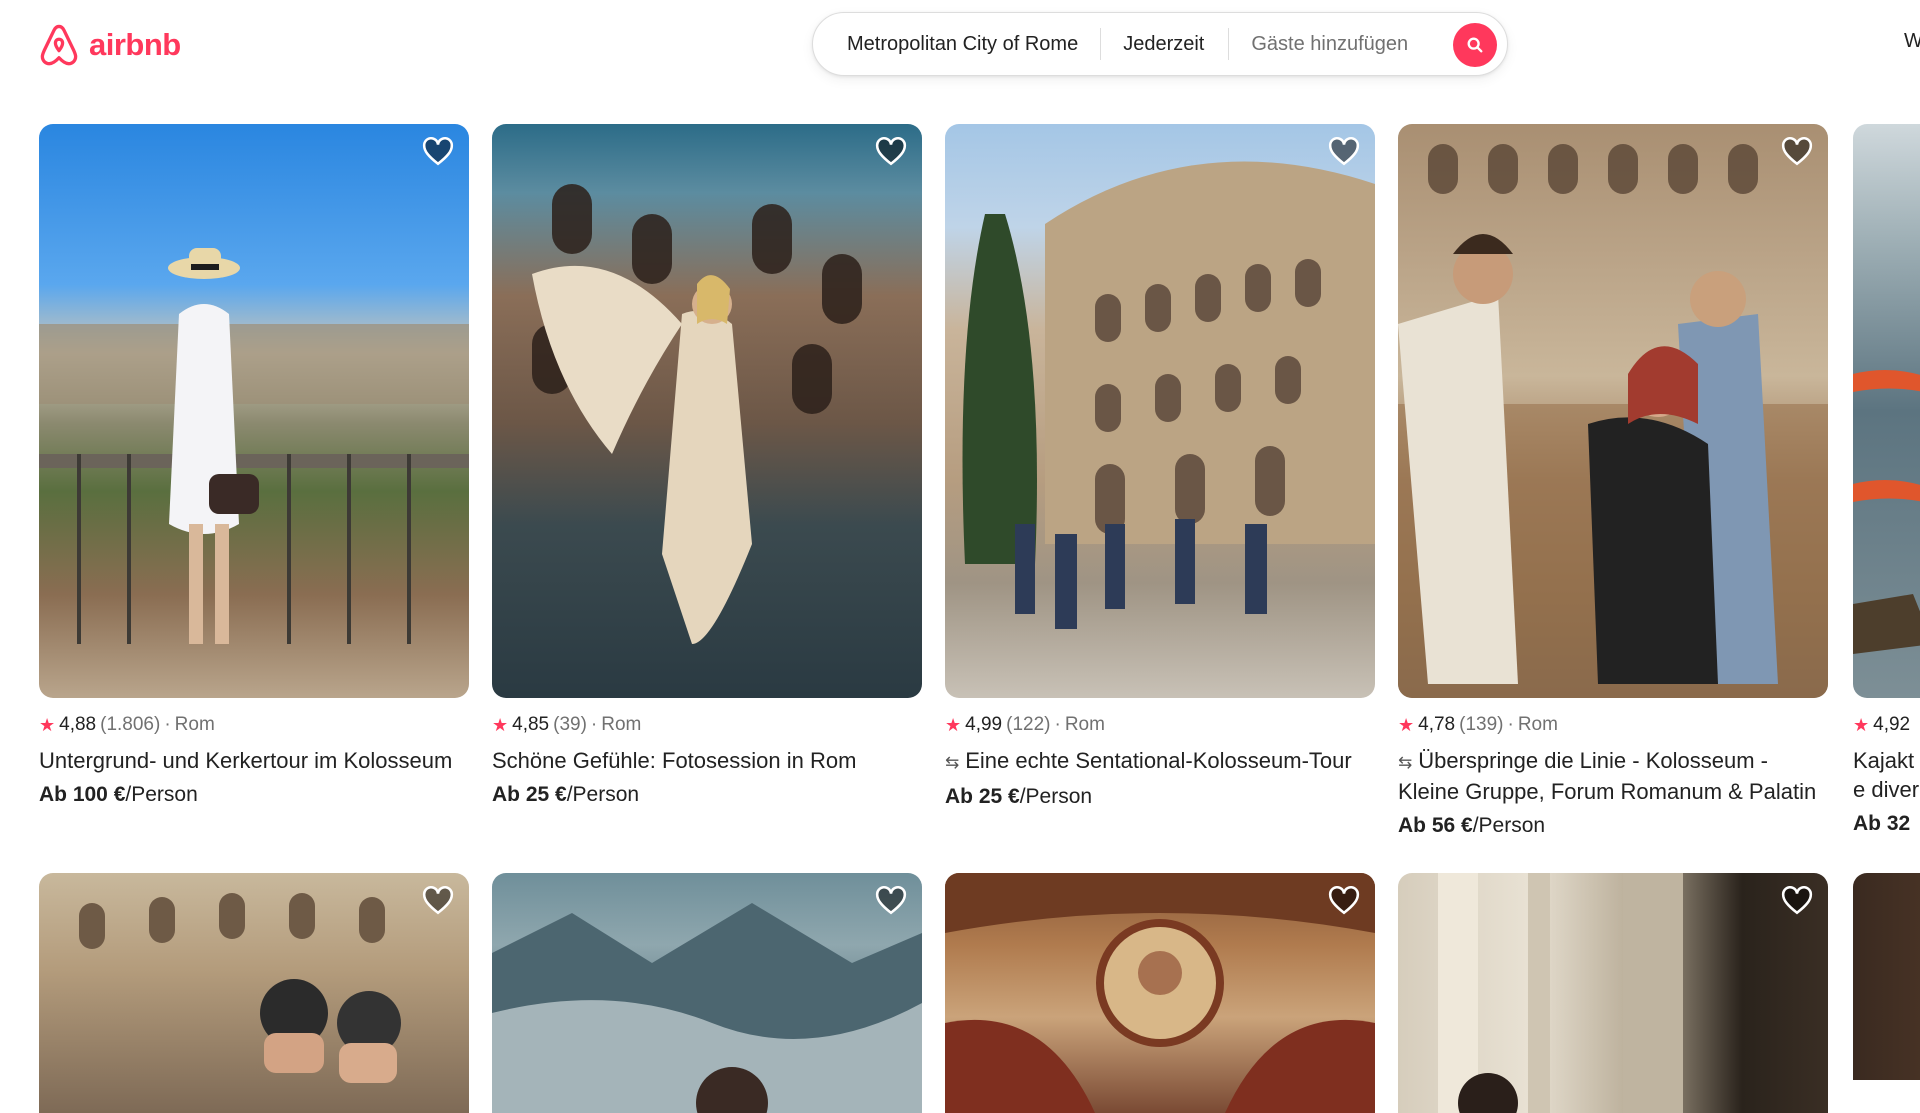 The width and height of the screenshot is (1920, 1113). I want to click on listing-title-line: e diver, so click(1886, 789).